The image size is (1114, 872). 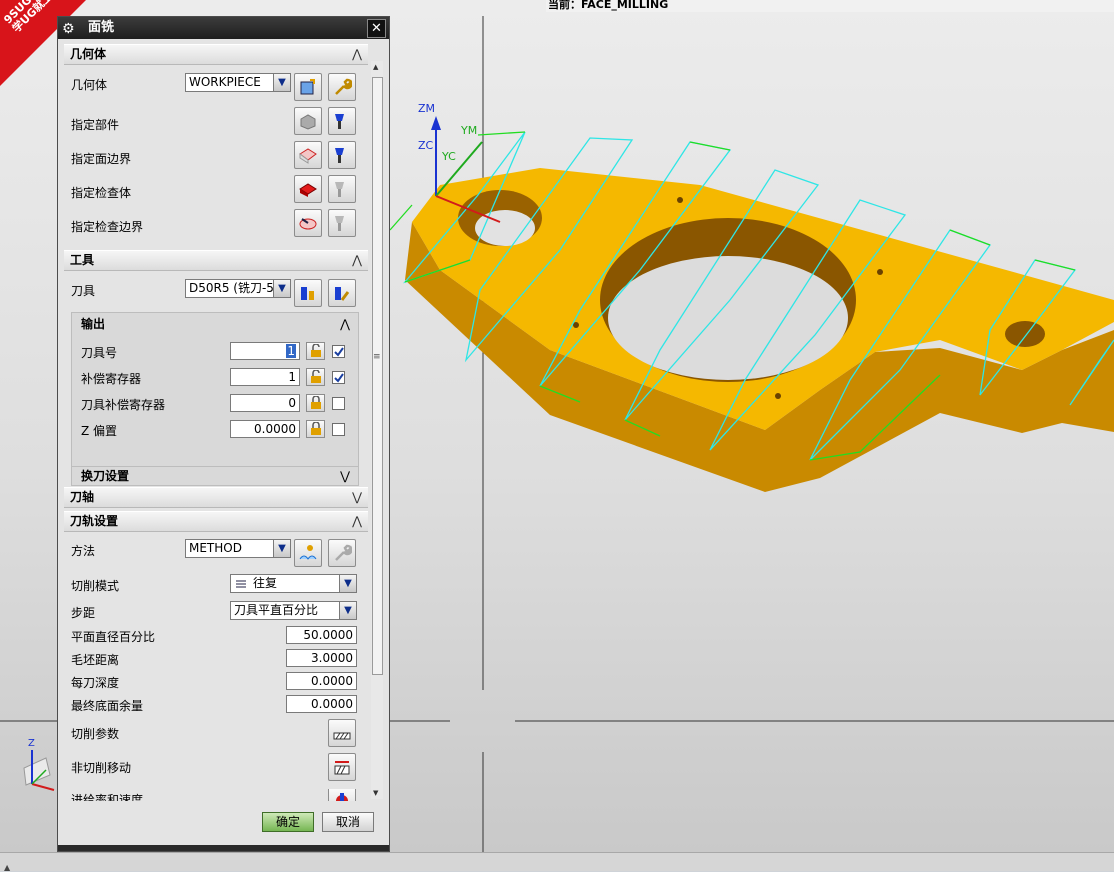 I want to click on new-geometry-button, so click(x=308, y=87).